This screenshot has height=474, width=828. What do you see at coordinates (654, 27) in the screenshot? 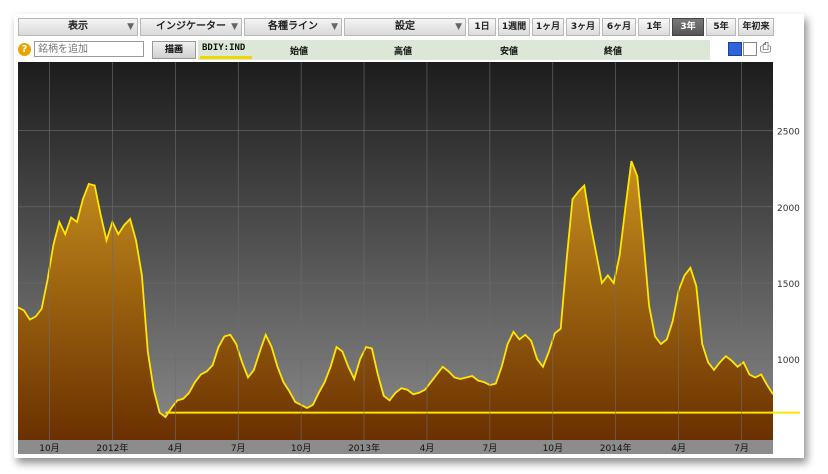
I see `range-1y-button: 1年` at bounding box center [654, 27].